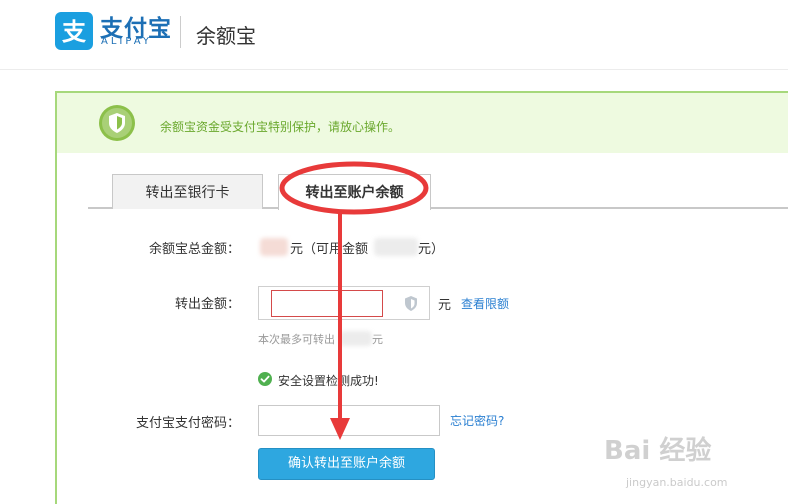  I want to click on watermark-text: Bai 经验, so click(658, 451).